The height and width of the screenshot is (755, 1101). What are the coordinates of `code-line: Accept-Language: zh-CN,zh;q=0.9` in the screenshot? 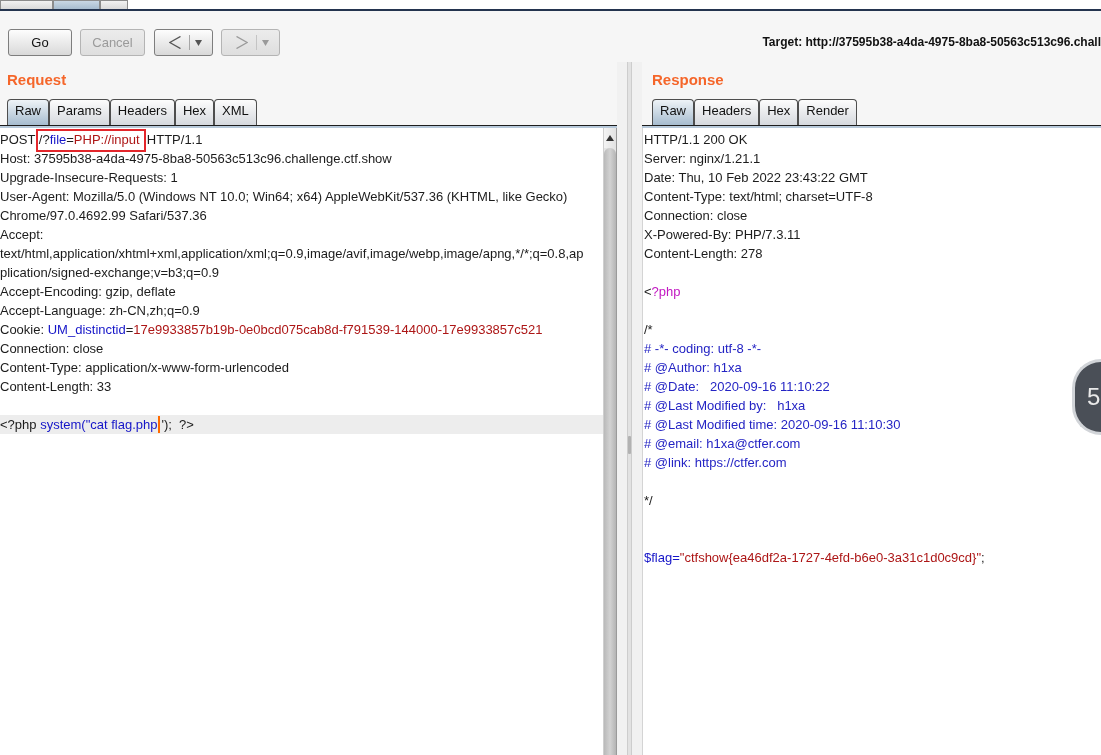 It's located at (100, 311).